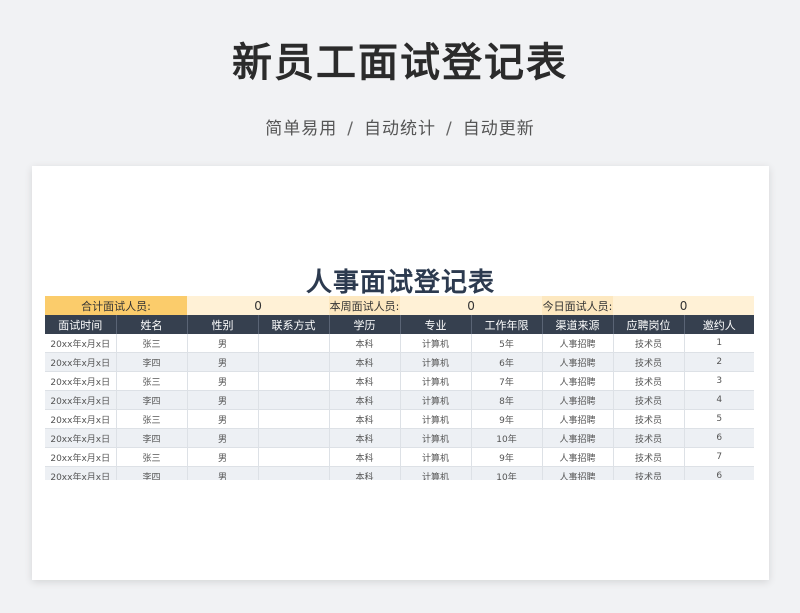 The image size is (800, 613). I want to click on cell-inviter: 5, so click(719, 419).